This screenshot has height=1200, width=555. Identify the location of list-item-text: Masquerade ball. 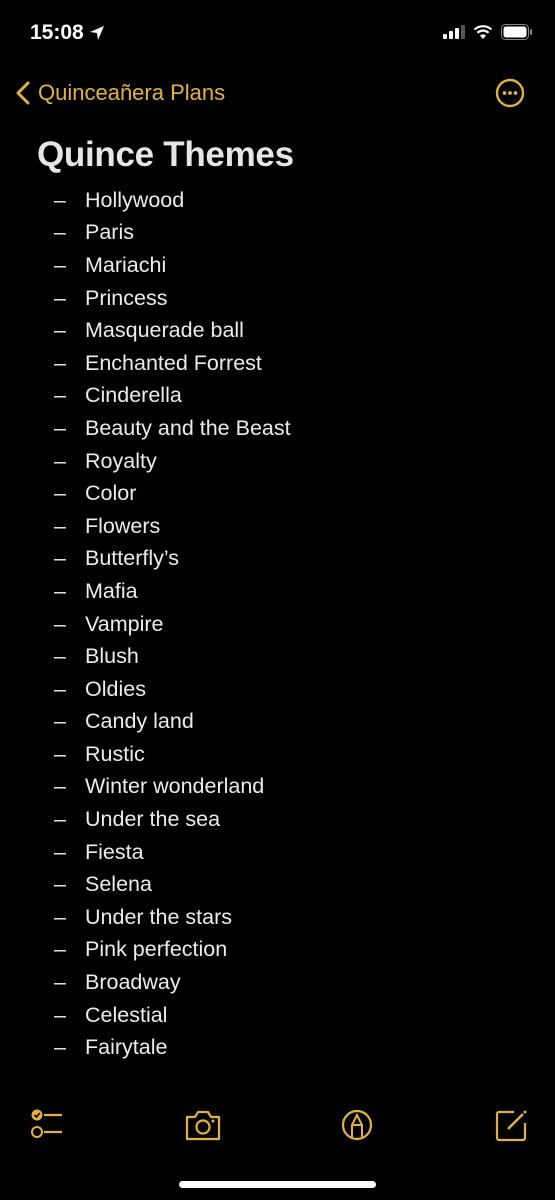
(164, 330).